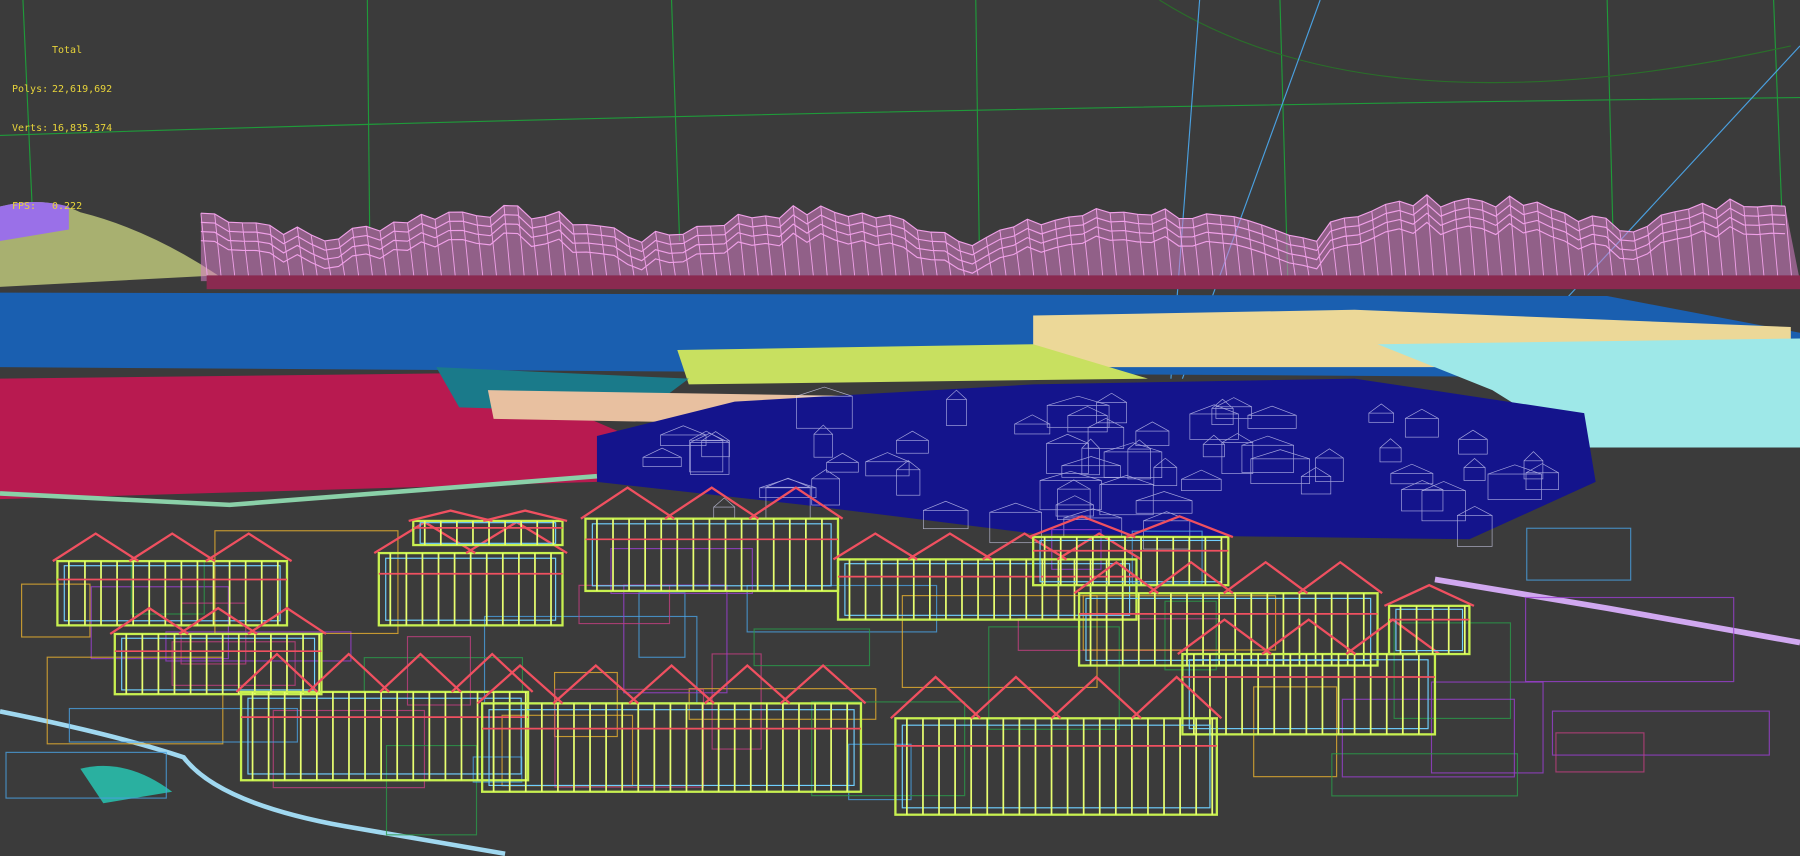 The height and width of the screenshot is (856, 1800). Describe the element at coordinates (1617, 611) in the screenshot. I see `wall-right` at that location.